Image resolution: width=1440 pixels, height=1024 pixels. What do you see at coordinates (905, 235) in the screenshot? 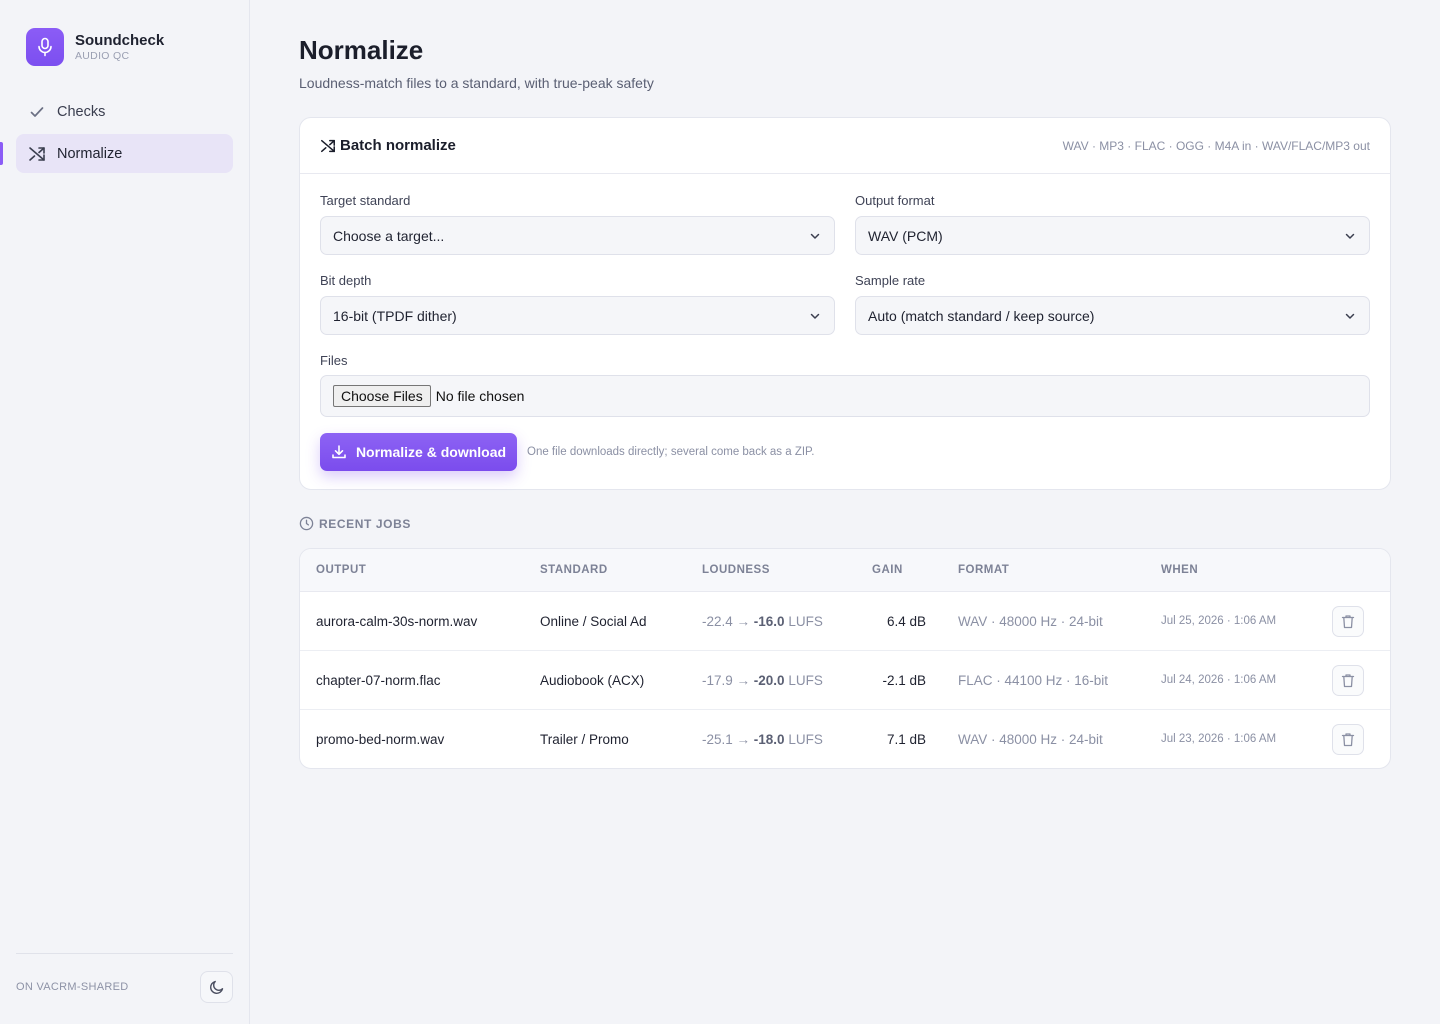
I see `output-format-value: WAV (PCM)` at bounding box center [905, 235].